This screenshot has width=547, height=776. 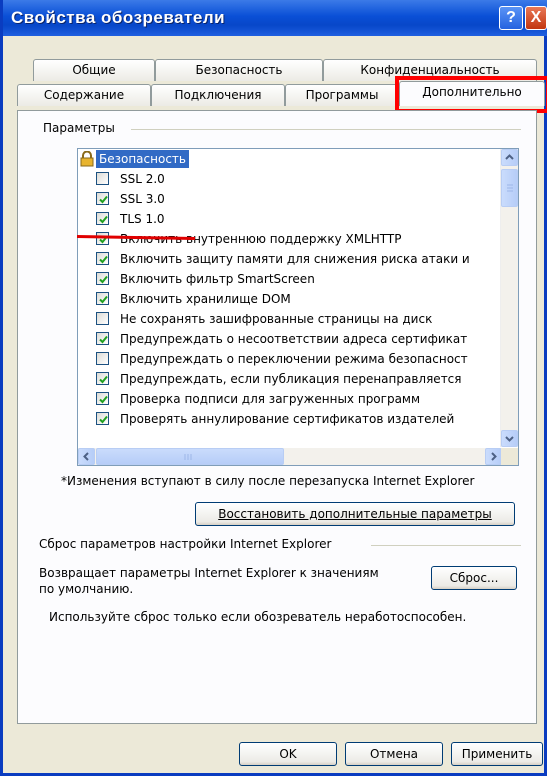 I want to click on list-item-label: TLS 1.0, so click(x=142, y=219).